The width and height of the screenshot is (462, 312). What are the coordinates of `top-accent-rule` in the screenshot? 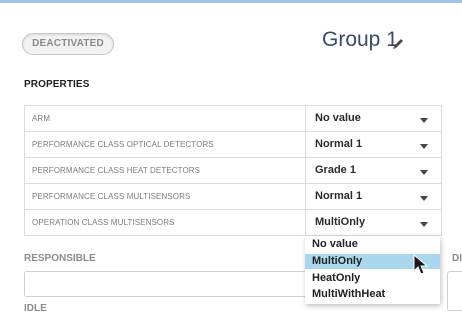 It's located at (231, 1).